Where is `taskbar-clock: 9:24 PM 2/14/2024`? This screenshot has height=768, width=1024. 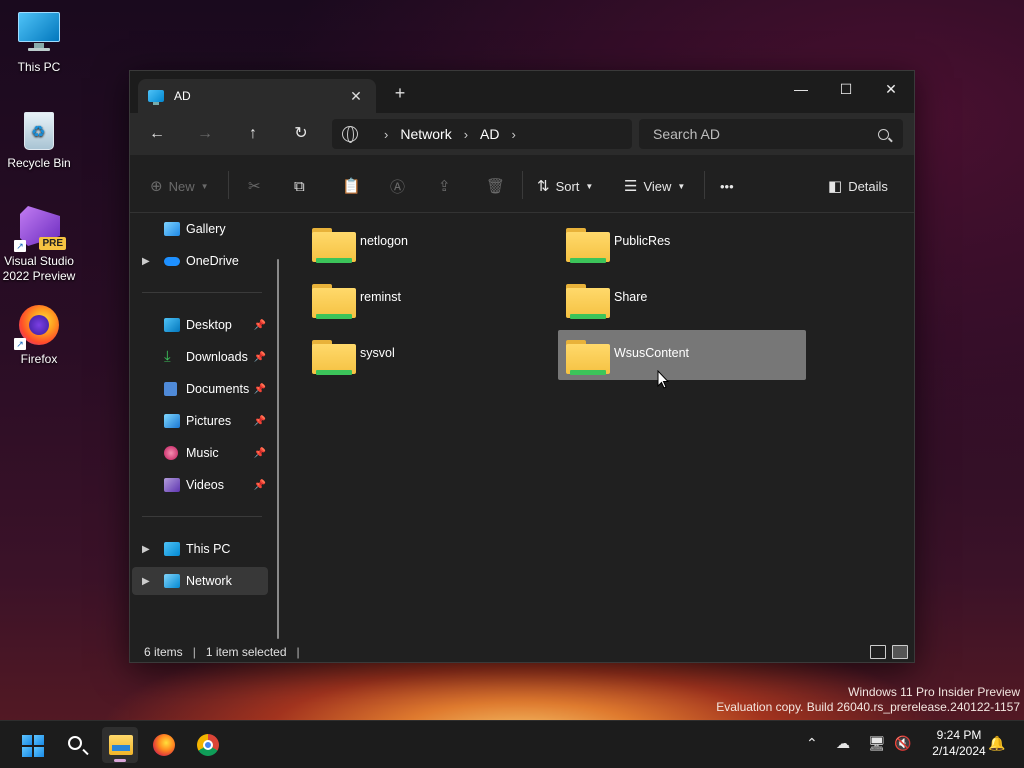
taskbar-clock: 9:24 PM 2/14/2024 is located at coordinates (959, 743).